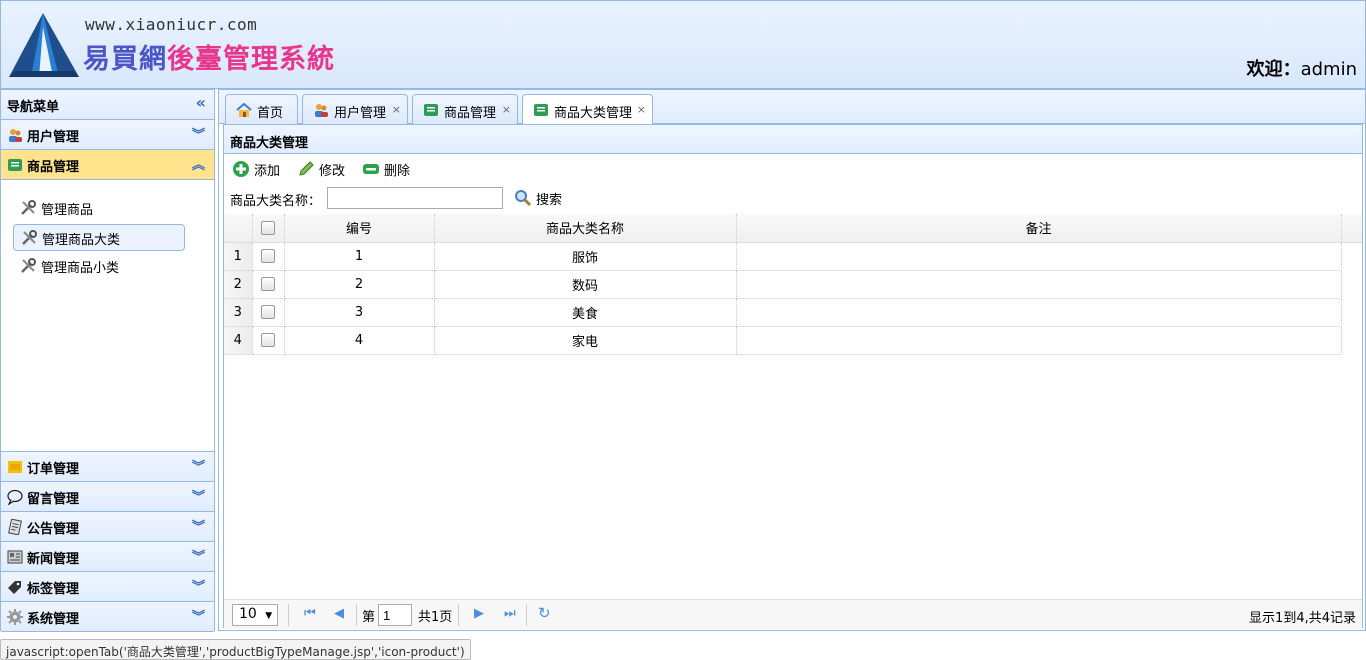 The height and width of the screenshot is (660, 1366). I want to click on collapse-left-icon: «, so click(201, 102).